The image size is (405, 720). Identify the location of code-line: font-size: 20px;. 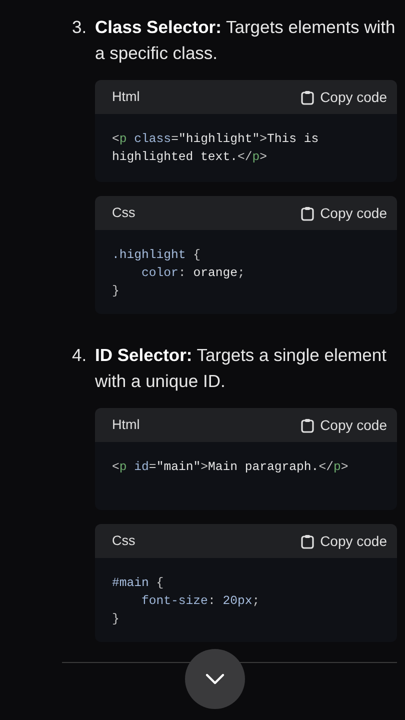
(200, 601).